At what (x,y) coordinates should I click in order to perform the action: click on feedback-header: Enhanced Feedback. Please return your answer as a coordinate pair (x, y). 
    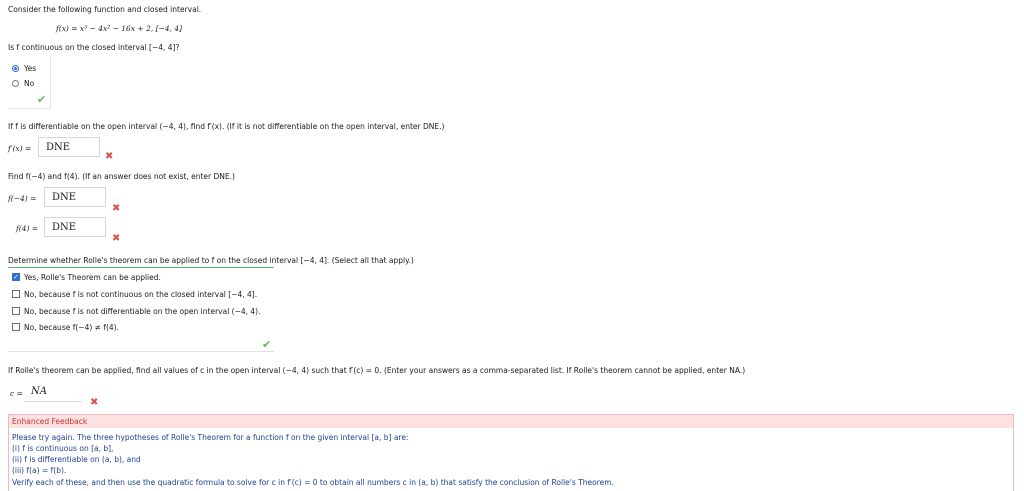
    Looking at the image, I should click on (511, 421).